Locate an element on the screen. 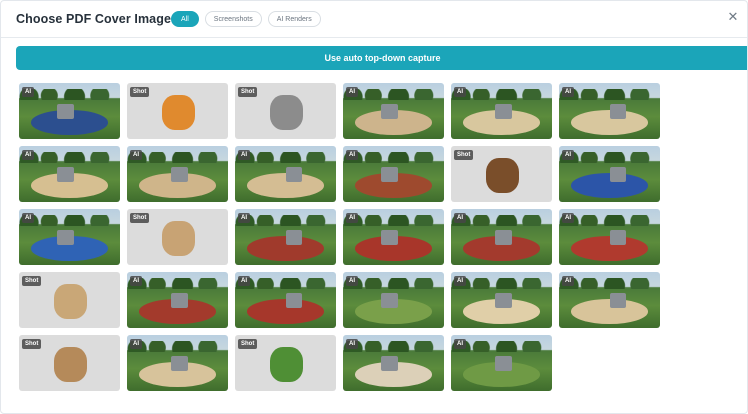  filter-ai-renders-chip: AI Renders is located at coordinates (294, 19).